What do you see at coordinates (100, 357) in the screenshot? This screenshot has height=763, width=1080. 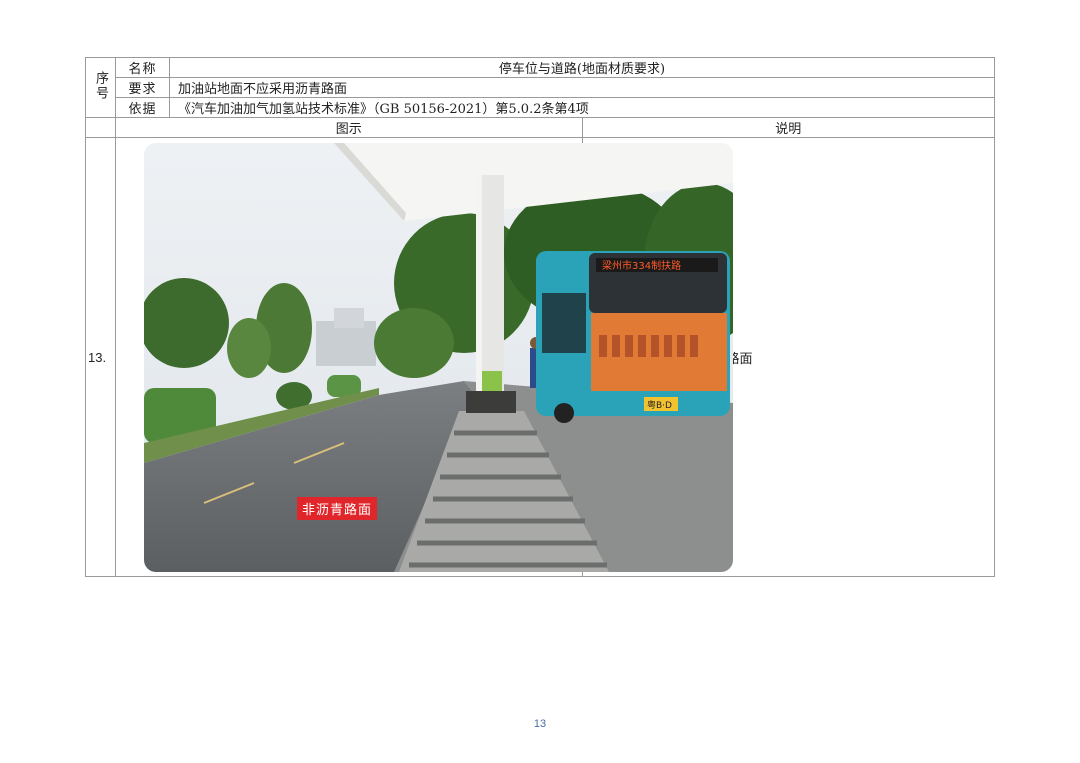 I see `item-number: 13.` at bounding box center [100, 357].